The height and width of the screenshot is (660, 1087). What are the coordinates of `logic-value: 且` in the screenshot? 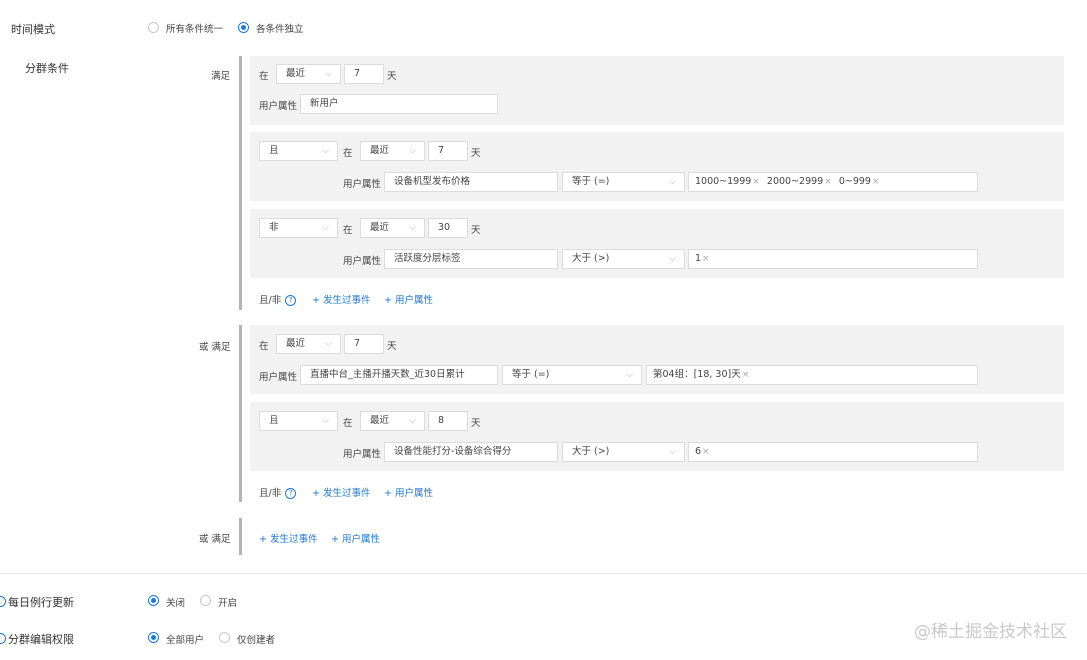 It's located at (274, 420).